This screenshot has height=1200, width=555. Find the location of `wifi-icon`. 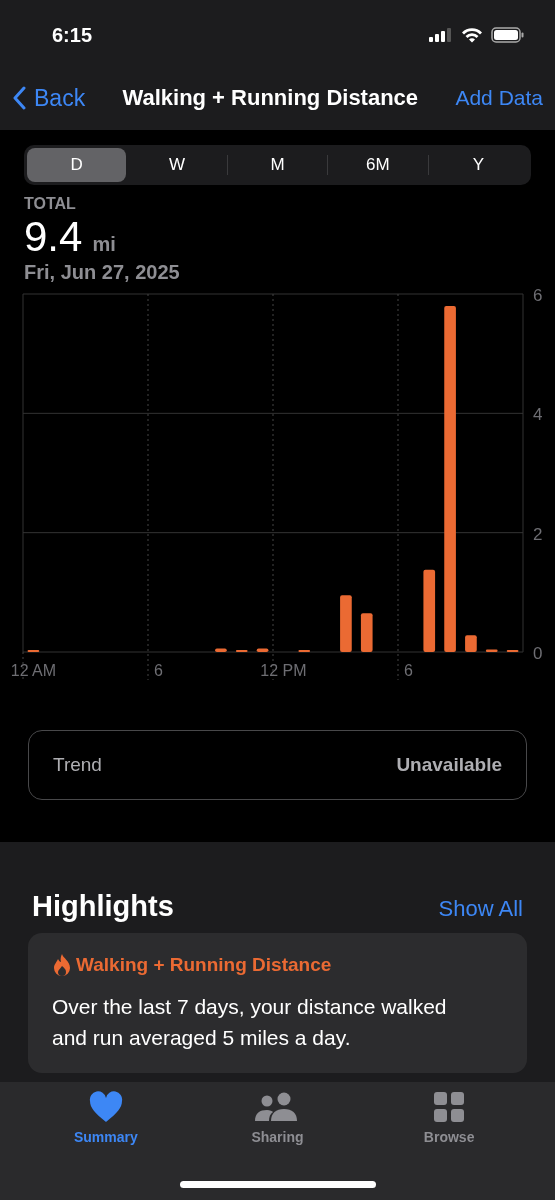

wifi-icon is located at coordinates (472, 35).